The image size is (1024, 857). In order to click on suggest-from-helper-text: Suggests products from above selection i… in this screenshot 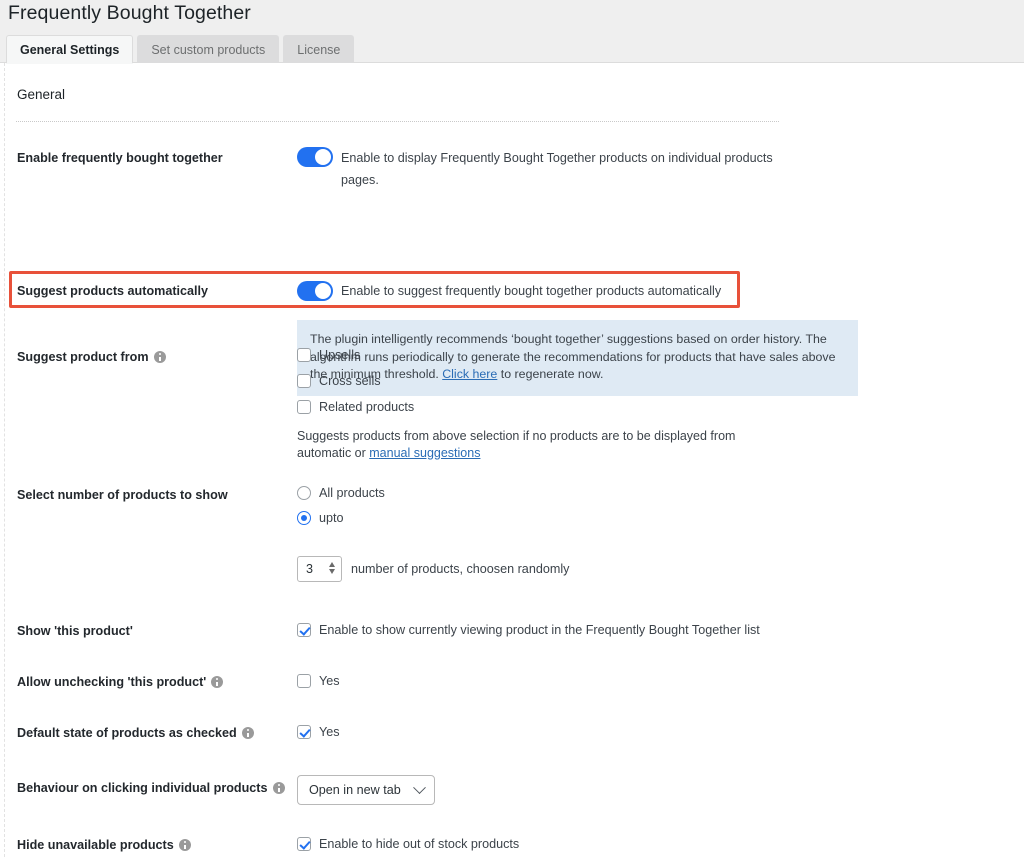, I will do `click(517, 444)`.